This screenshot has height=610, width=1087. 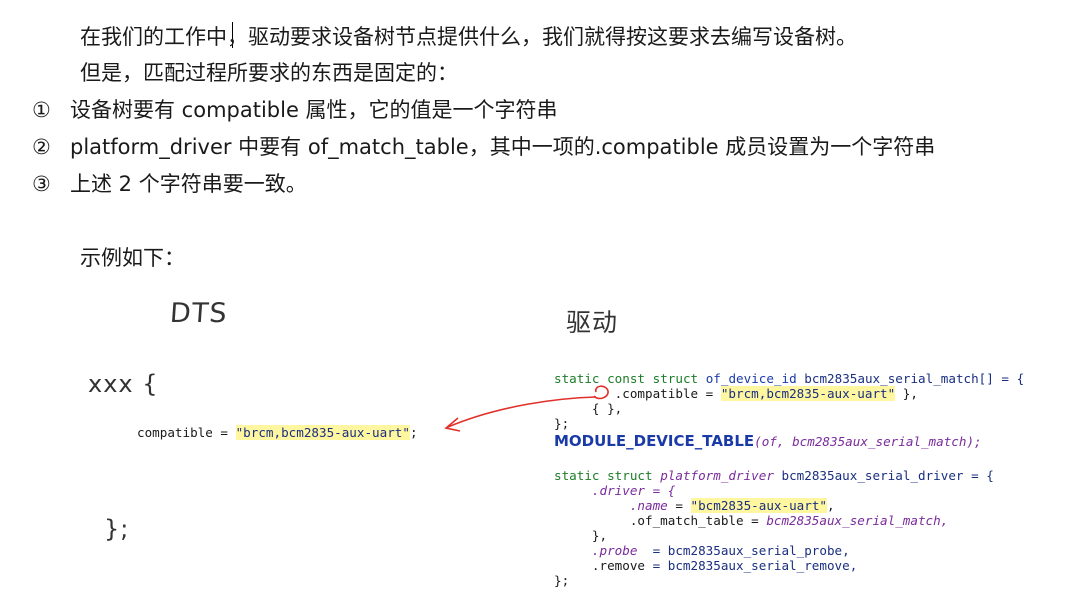 What do you see at coordinates (522, 412) in the screenshot?
I see `arrow-line` at bounding box center [522, 412].